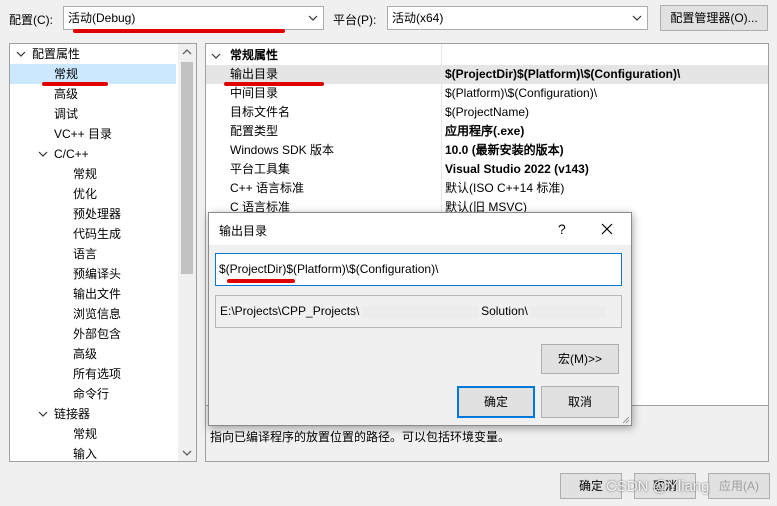  What do you see at coordinates (97, 274) in the screenshot?
I see `tree-item-label: 预编译头` at bounding box center [97, 274].